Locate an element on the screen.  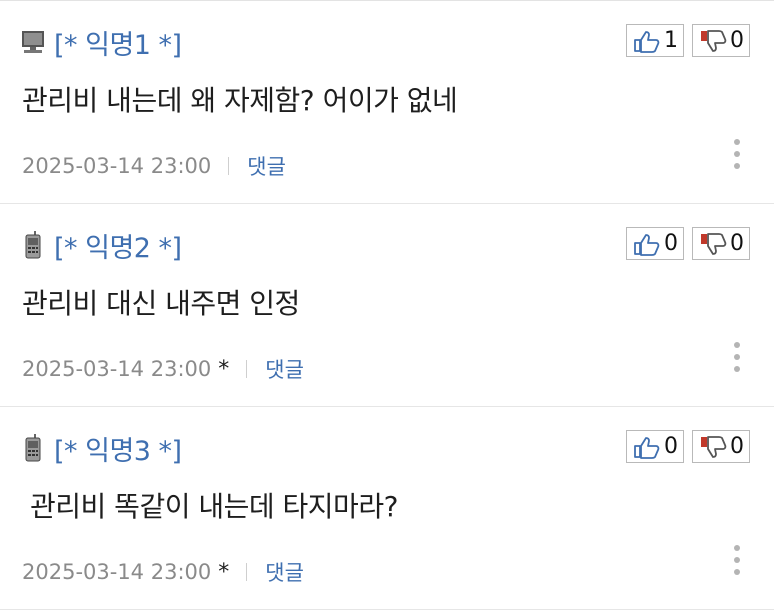
comment-text: 관리비 대신 내주면 인정 is located at coordinates (161, 303).